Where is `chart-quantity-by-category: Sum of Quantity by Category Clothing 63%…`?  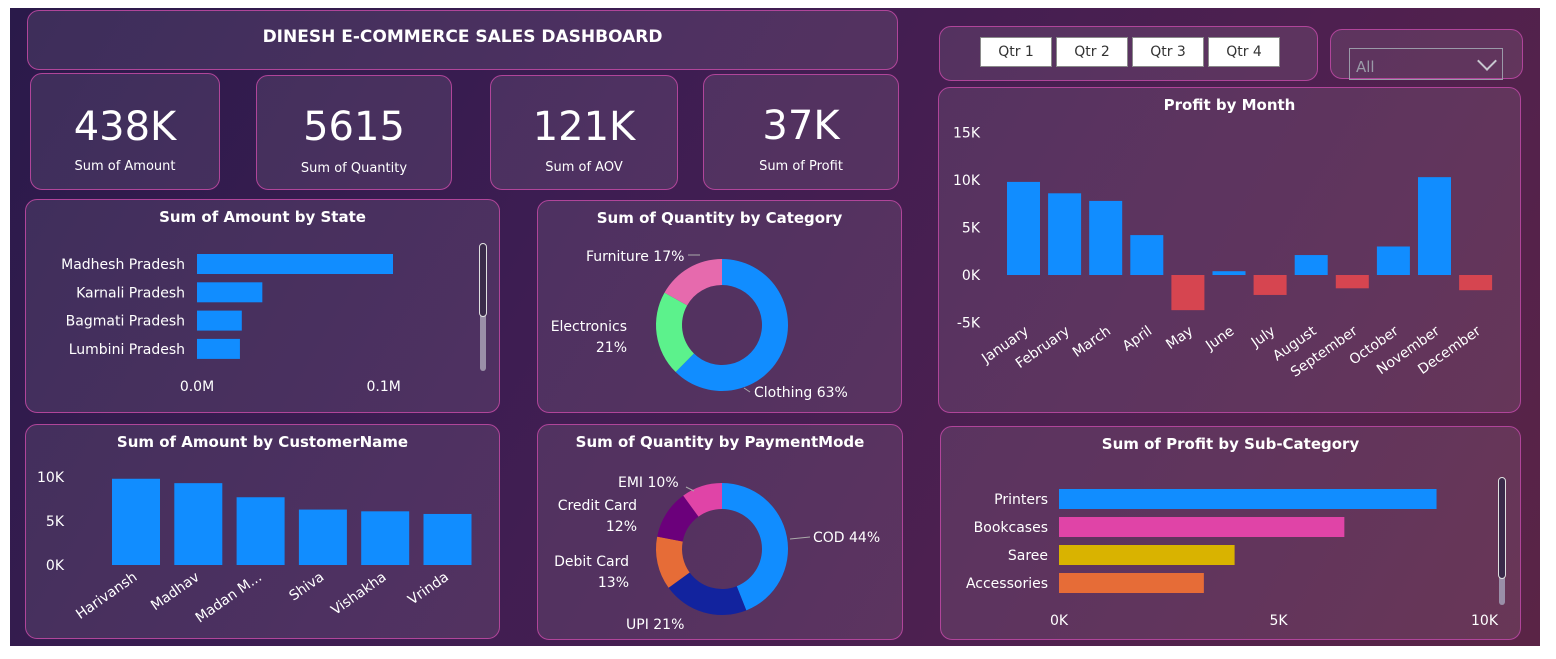
chart-quantity-by-category: Sum of Quantity by Category Clothing 63%… is located at coordinates (719, 306).